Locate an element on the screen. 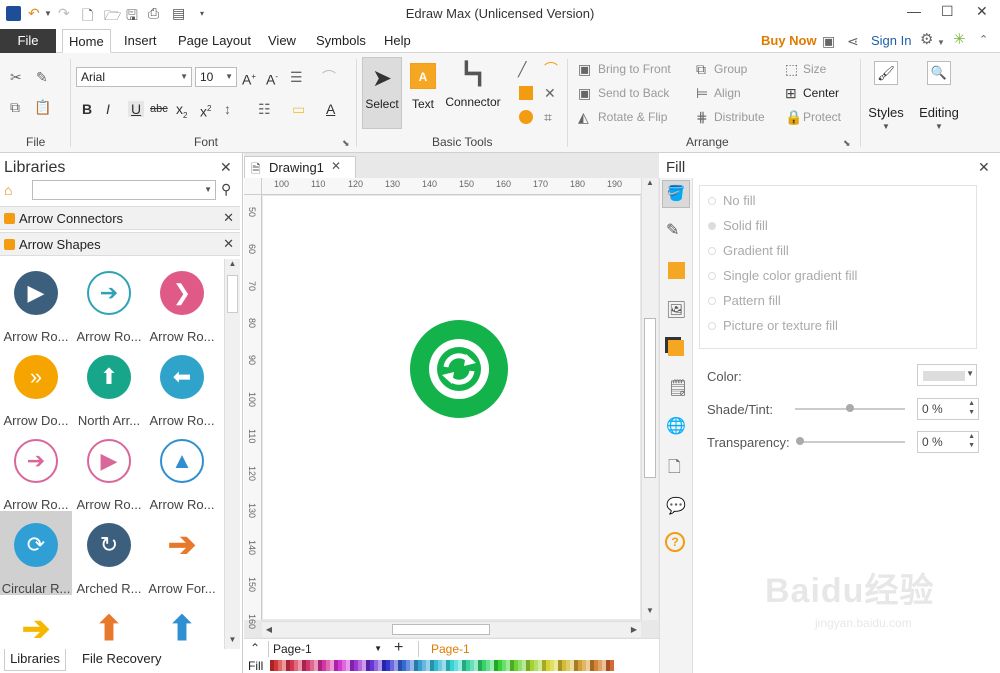 Image resolution: width=1000 pixels, height=673 pixels. bring-to-front-label: Bring to Front is located at coordinates (634, 69).